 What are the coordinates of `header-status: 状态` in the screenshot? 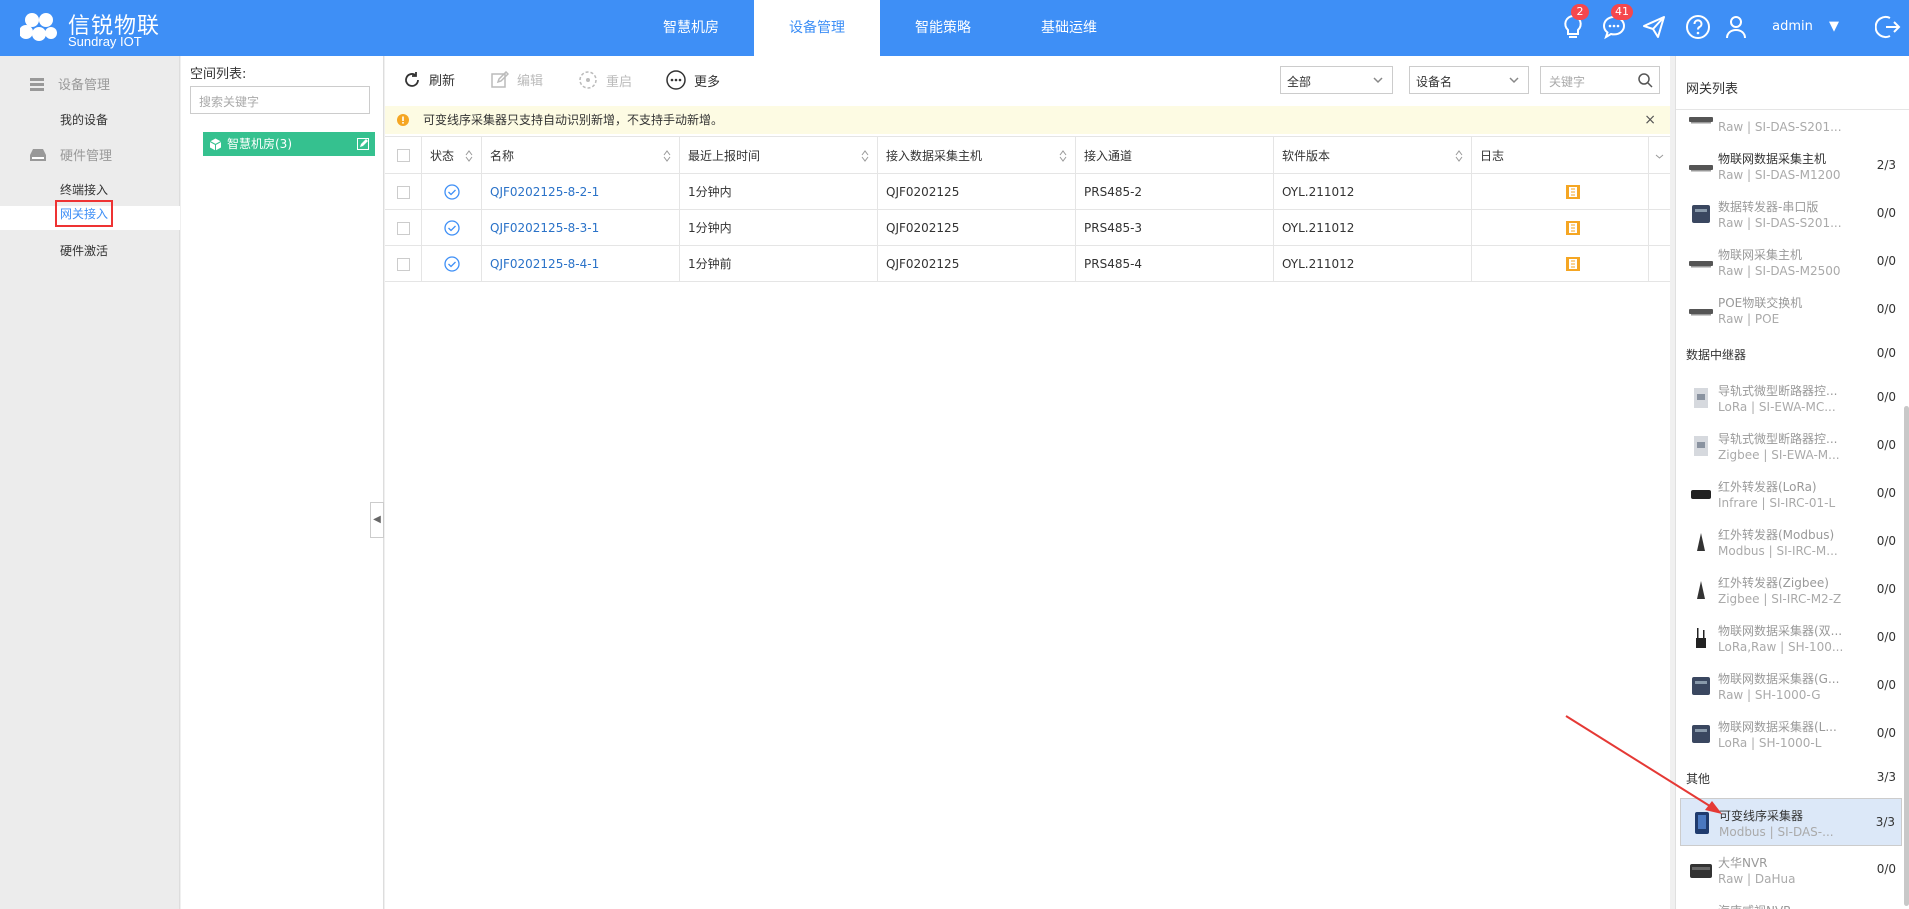 It's located at (452, 155).